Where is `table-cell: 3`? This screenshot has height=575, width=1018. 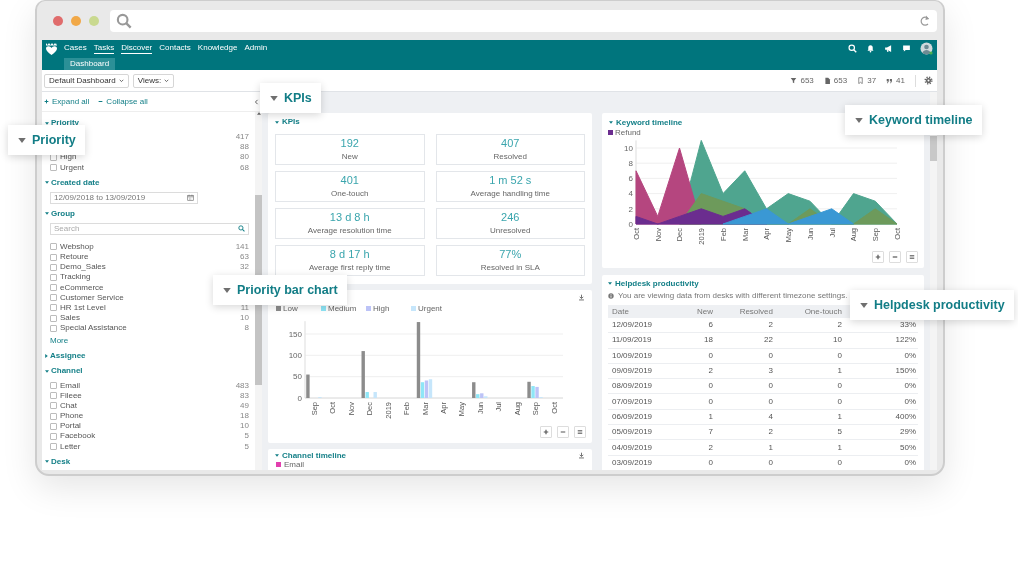 table-cell: 3 is located at coordinates (745, 371).